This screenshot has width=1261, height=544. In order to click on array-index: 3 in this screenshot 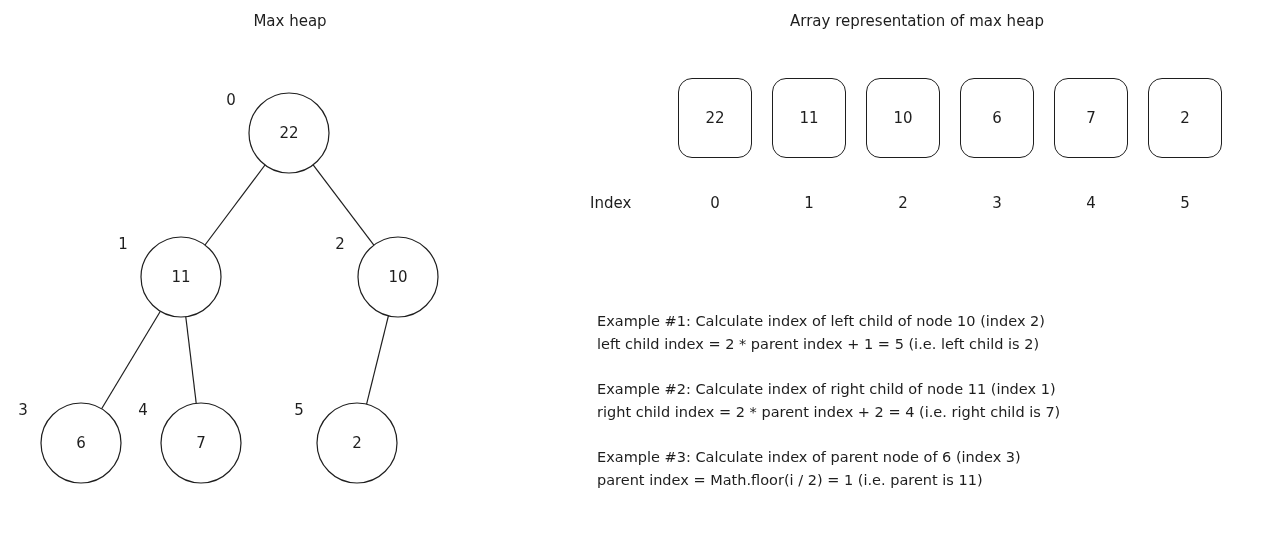, I will do `click(997, 203)`.